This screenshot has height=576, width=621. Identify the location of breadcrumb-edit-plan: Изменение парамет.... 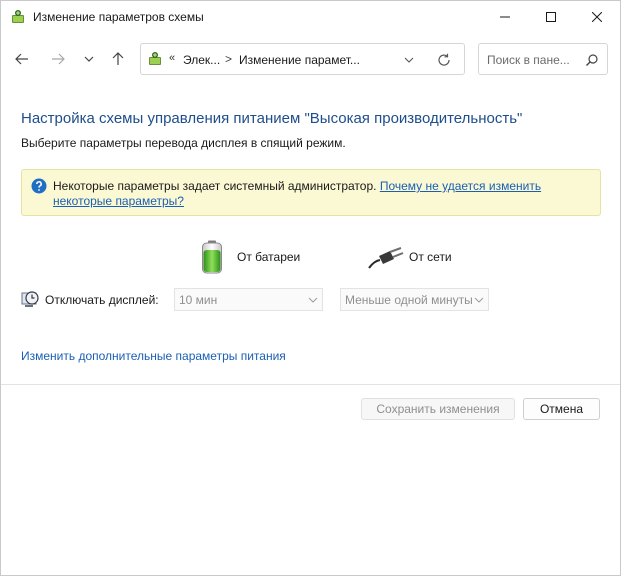
(299, 60).